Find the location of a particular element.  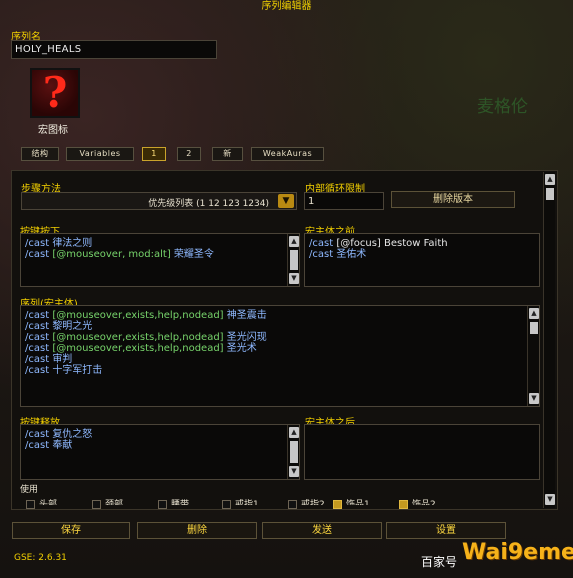

code-token: 黎明之光 is located at coordinates (72, 326).